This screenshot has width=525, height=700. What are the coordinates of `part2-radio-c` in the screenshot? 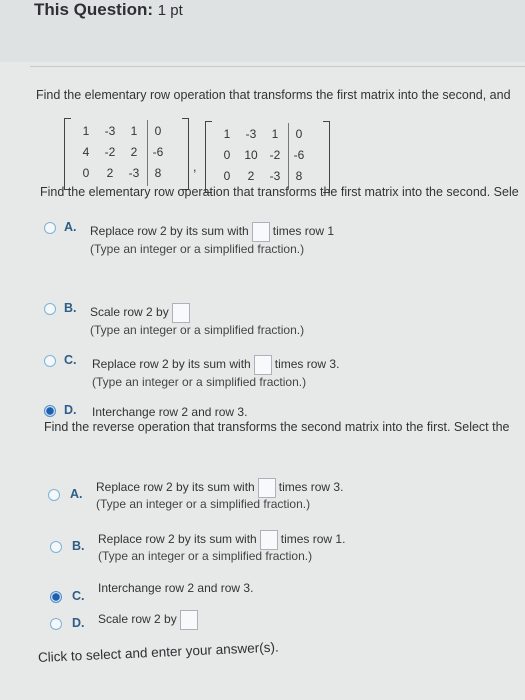 It's located at (56, 597).